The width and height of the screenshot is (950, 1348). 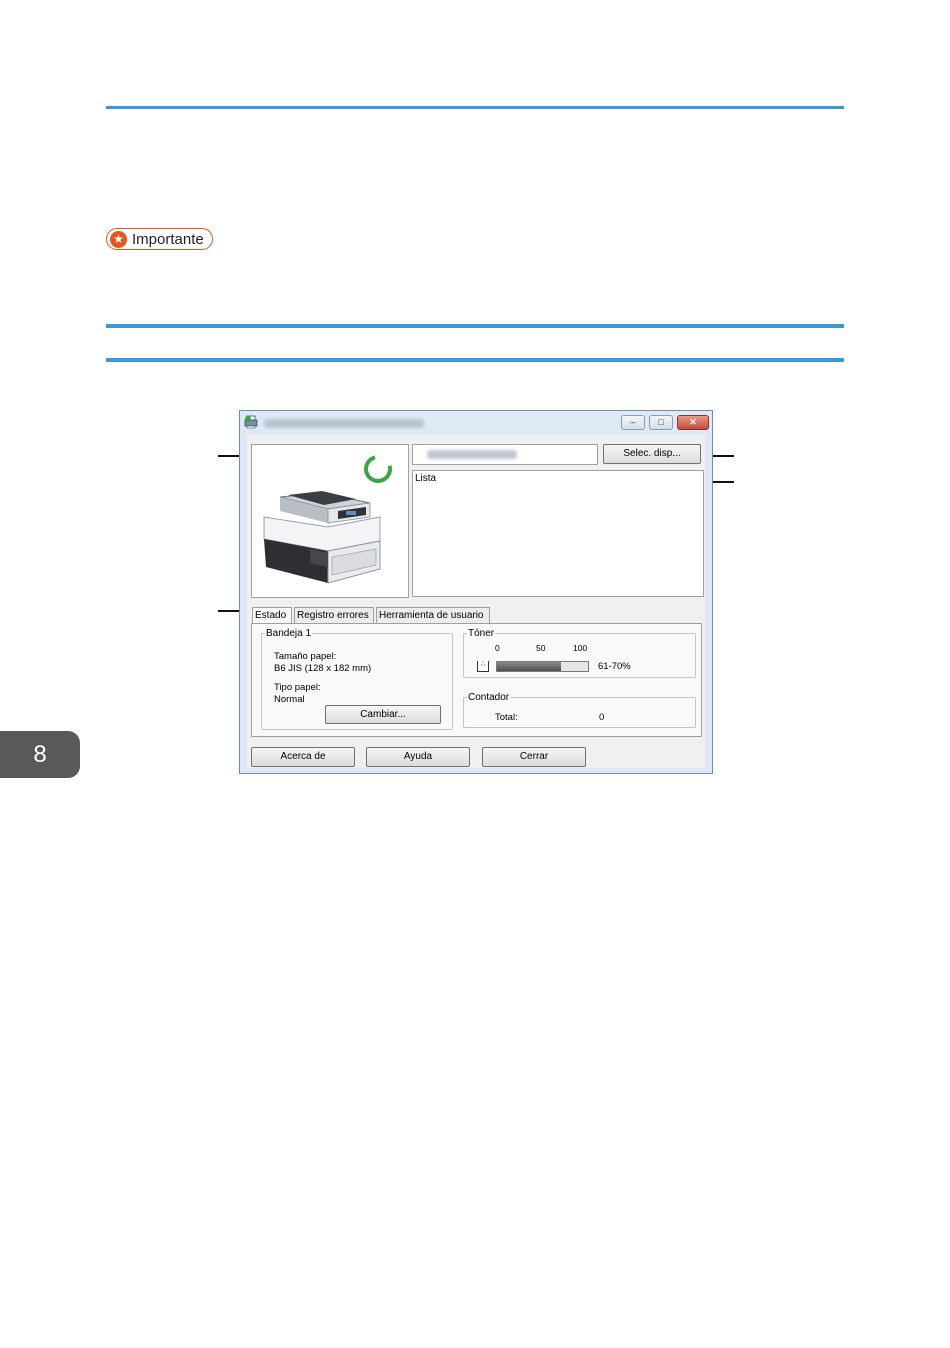 I want to click on toner-level-fill, so click(x=529, y=666).